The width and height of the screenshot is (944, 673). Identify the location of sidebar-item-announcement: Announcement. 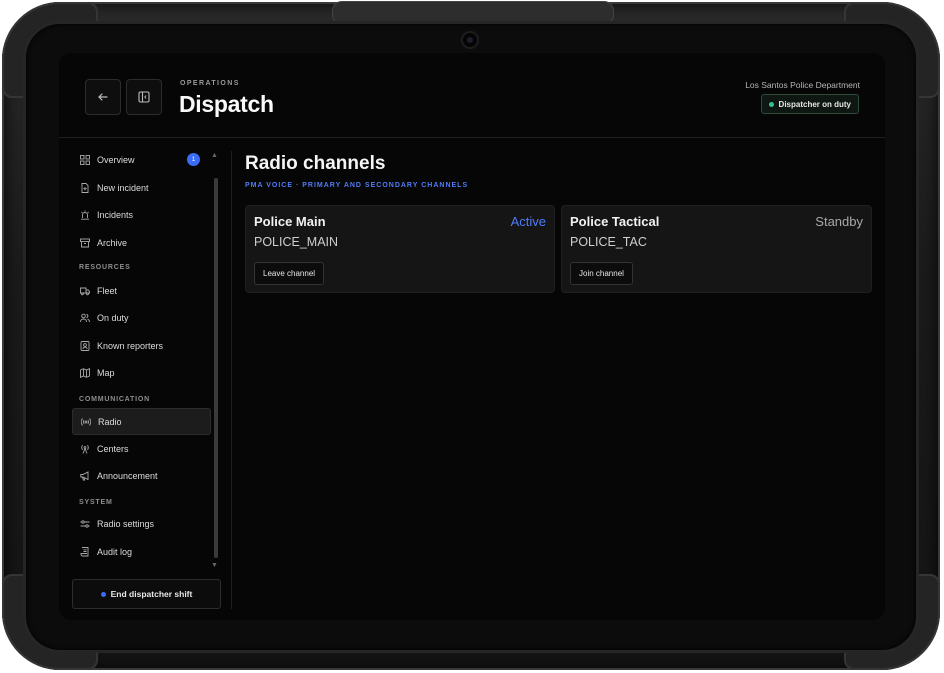
(140, 475).